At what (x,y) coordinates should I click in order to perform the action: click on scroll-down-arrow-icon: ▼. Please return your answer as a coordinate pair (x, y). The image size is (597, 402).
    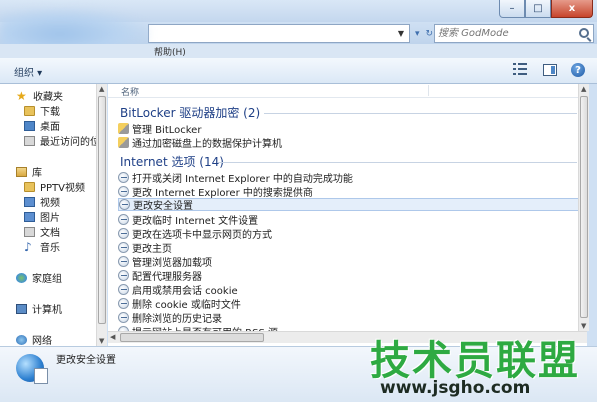
    Looking at the image, I should click on (101, 341).